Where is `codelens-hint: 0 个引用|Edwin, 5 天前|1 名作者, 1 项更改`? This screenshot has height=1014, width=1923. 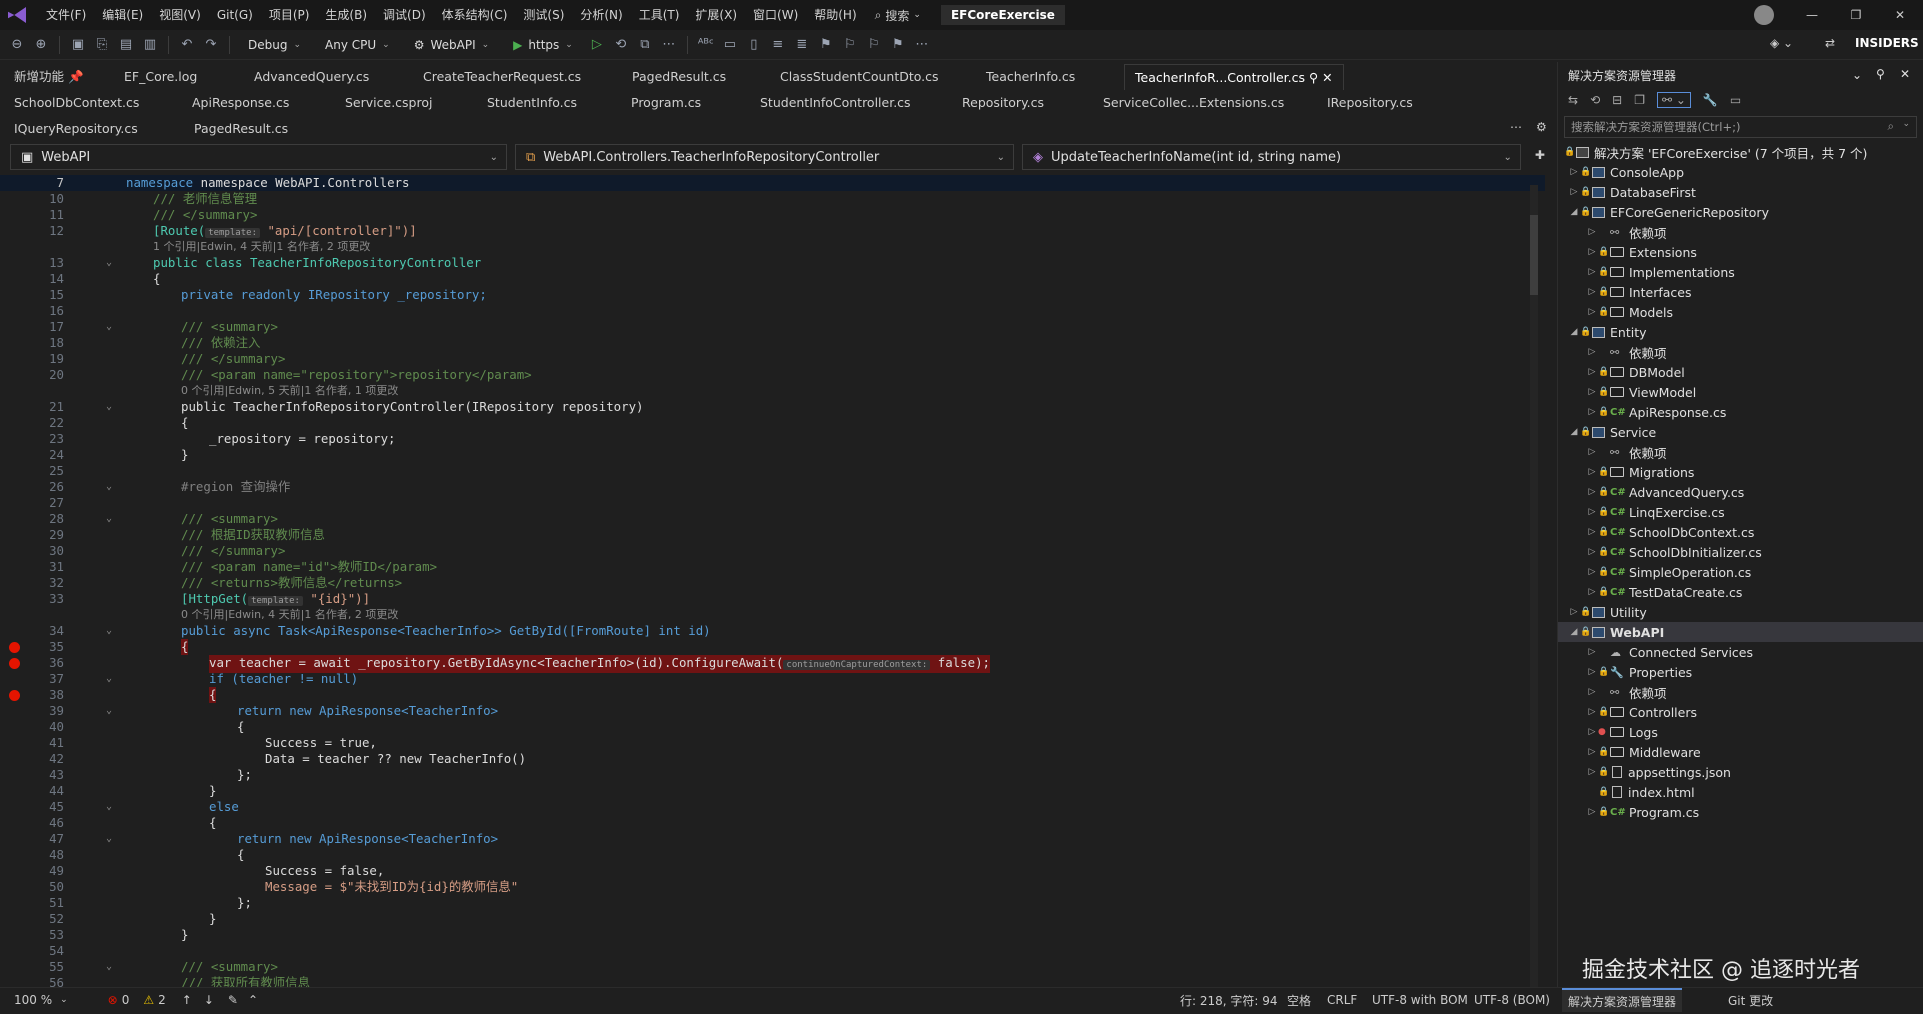
codelens-hint: 0 个引用|Edwin, 5 天前|1 名作者, 1 项更改 is located at coordinates (289, 391).